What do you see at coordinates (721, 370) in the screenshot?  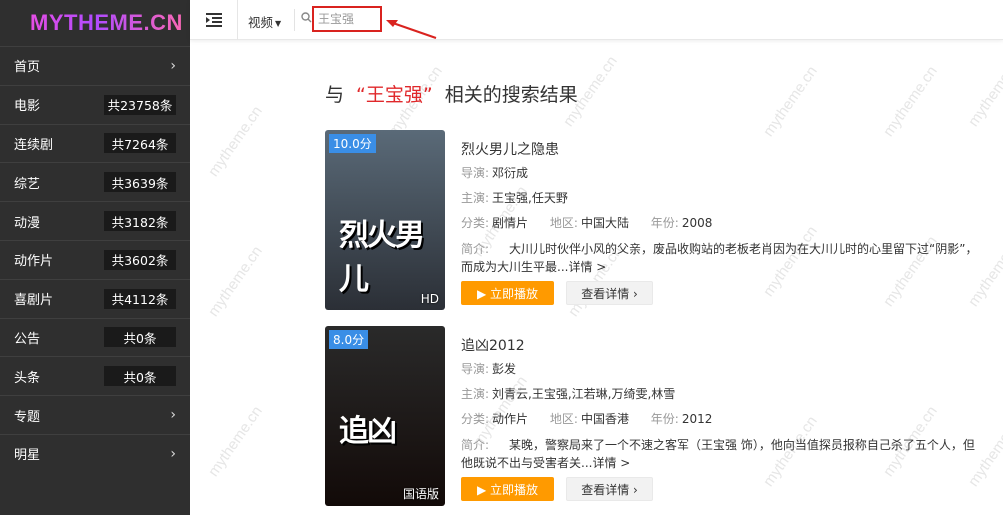 I see `director-row: 导演: 彭发` at bounding box center [721, 370].